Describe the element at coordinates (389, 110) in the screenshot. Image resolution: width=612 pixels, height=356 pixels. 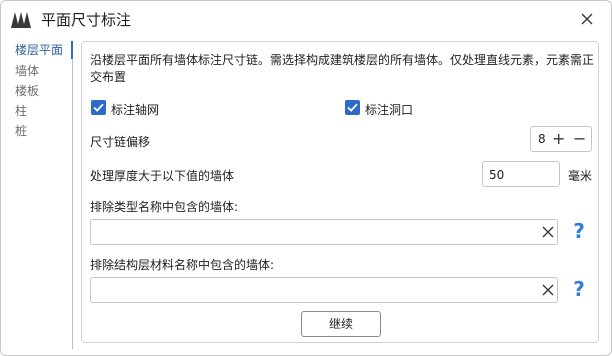
I see `openings-checkbox-label: 标注洞口` at that location.